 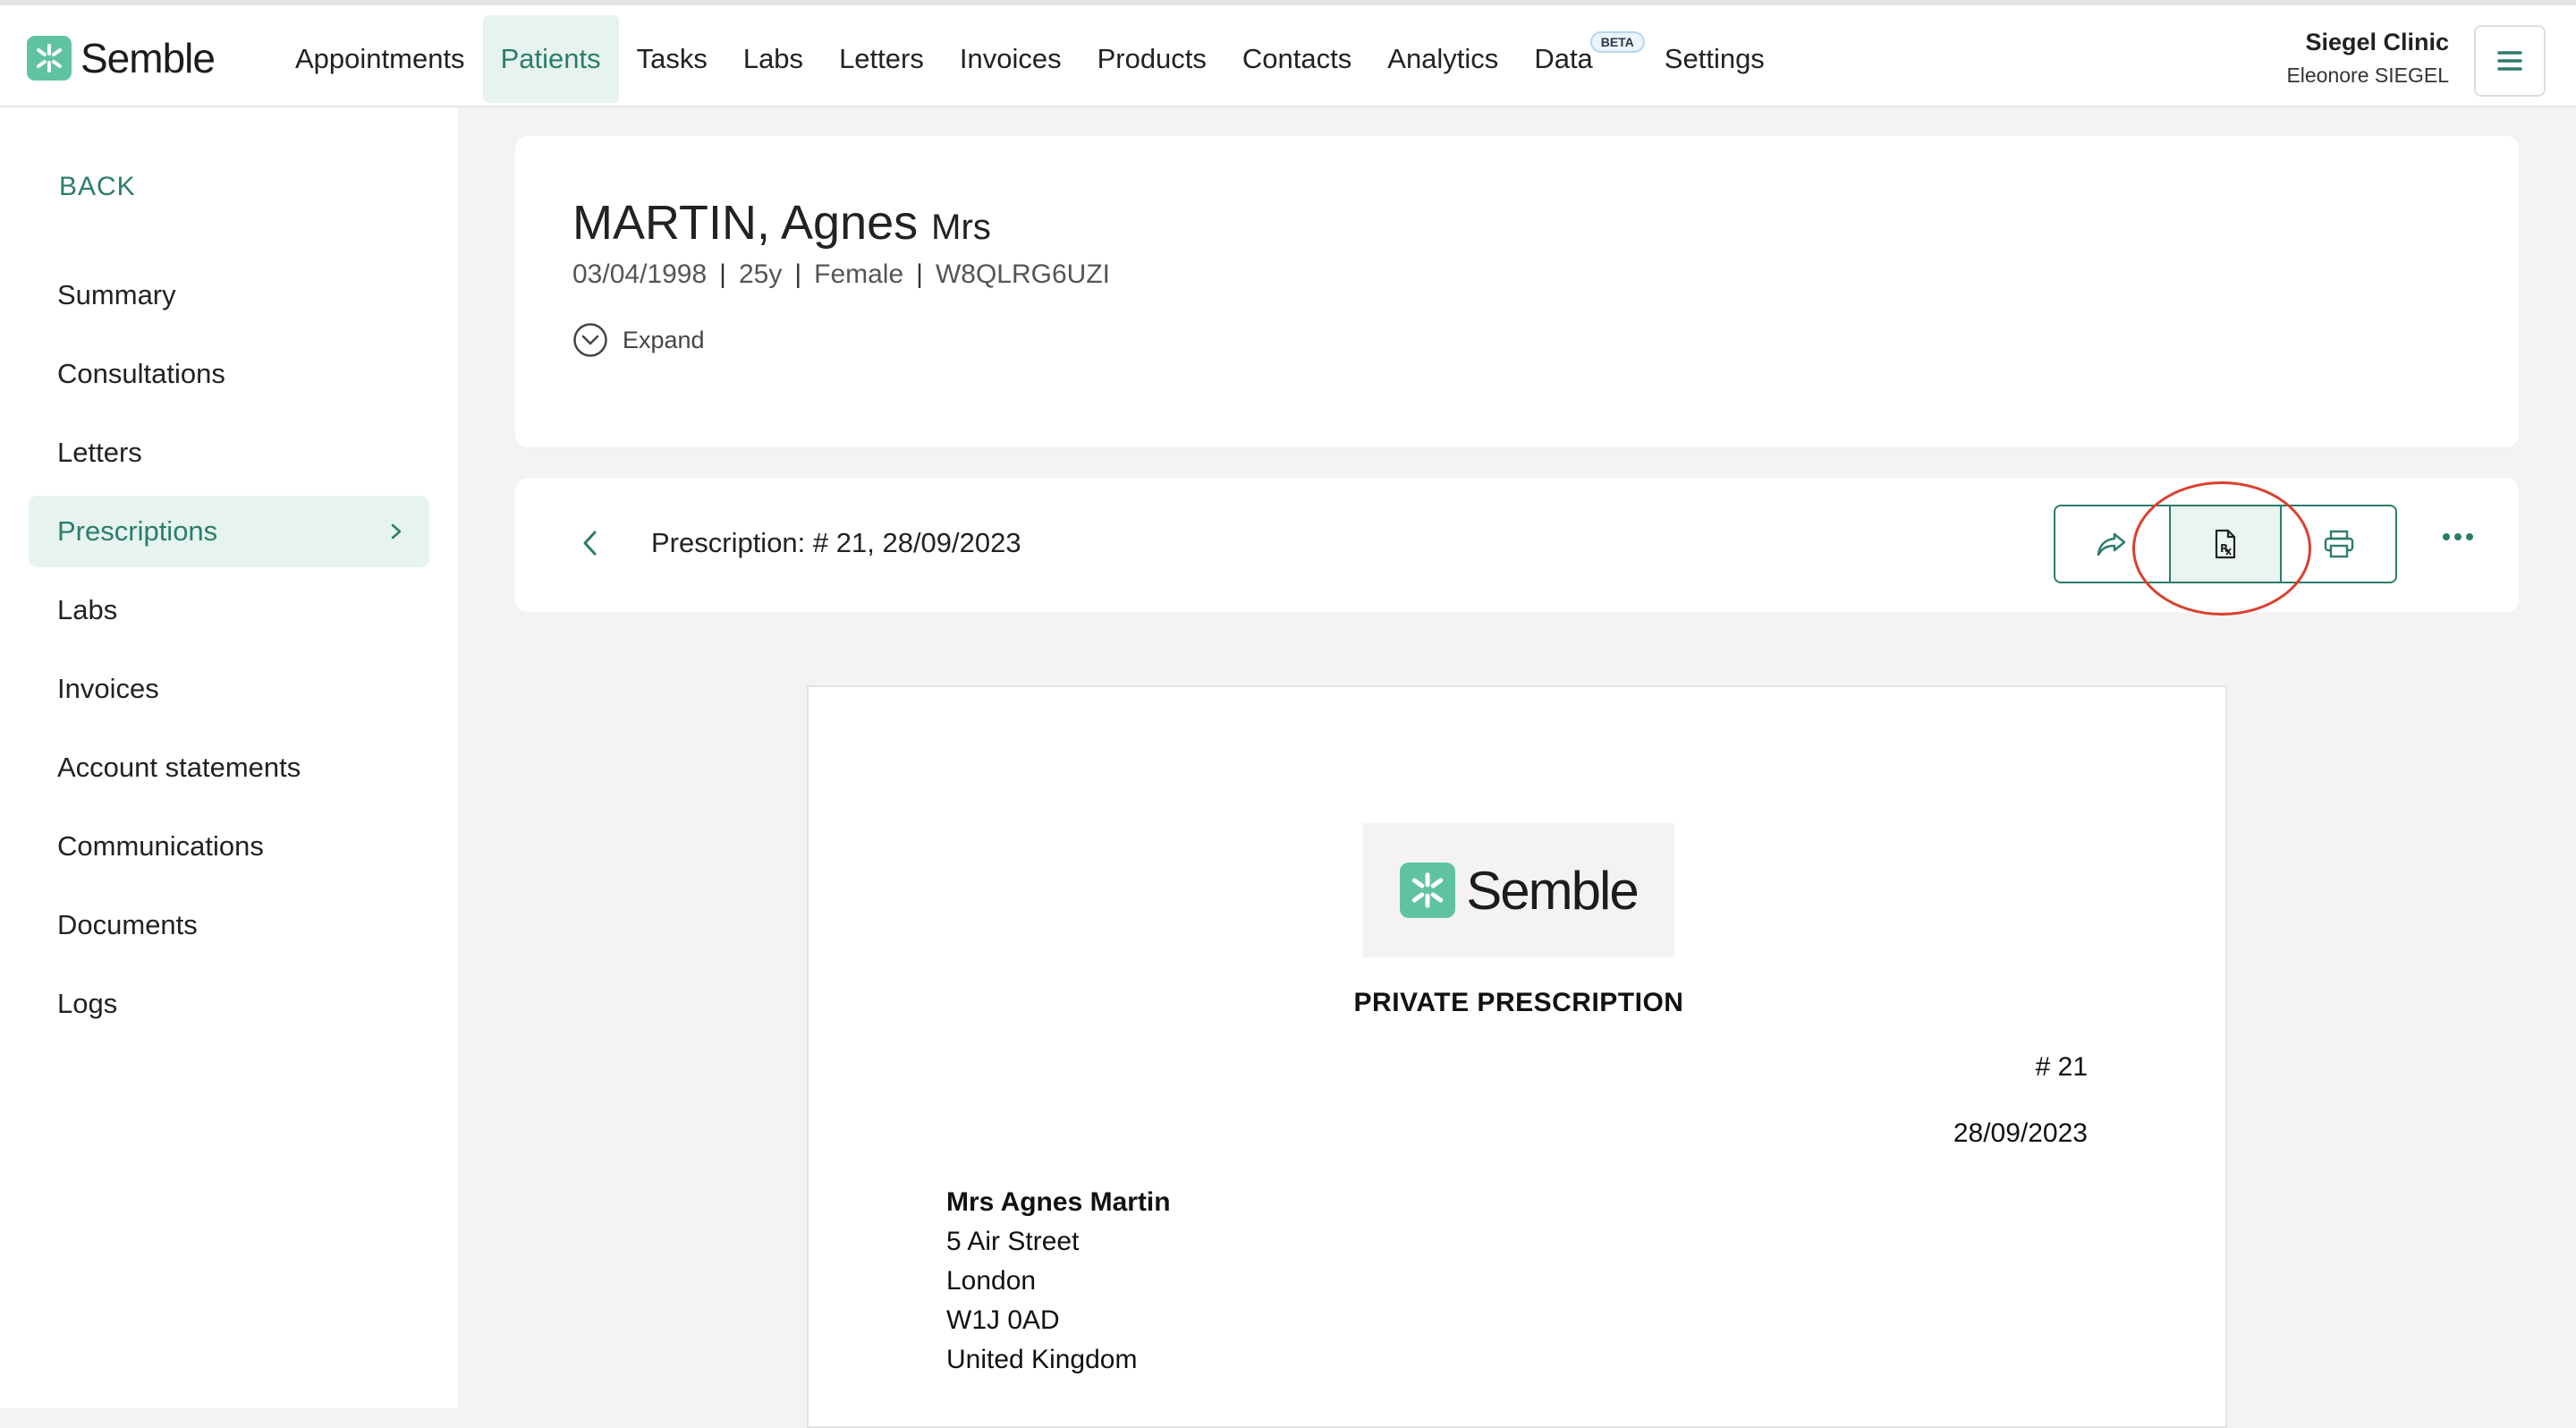 What do you see at coordinates (1011, 59) in the screenshot?
I see `nav-invoices: Invoices` at bounding box center [1011, 59].